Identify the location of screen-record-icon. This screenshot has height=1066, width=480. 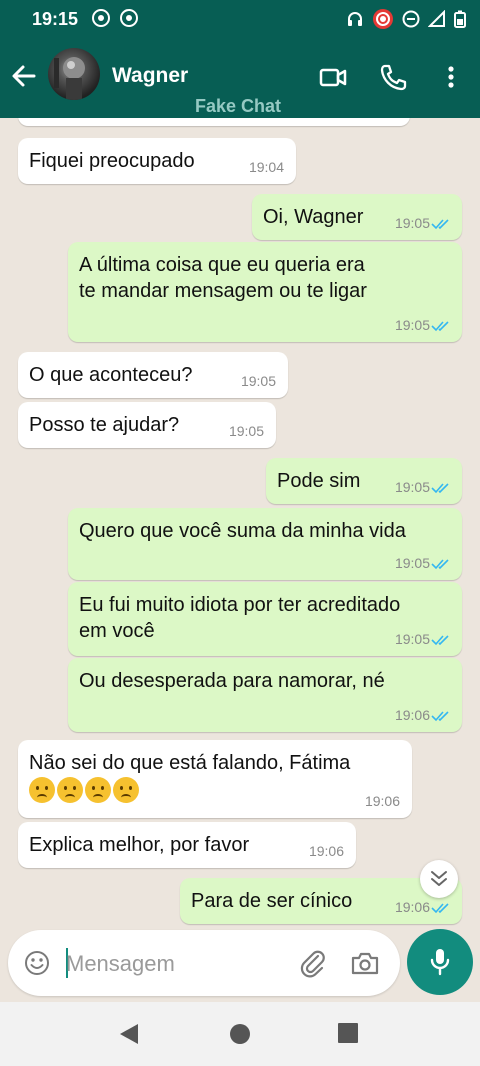
(383, 19).